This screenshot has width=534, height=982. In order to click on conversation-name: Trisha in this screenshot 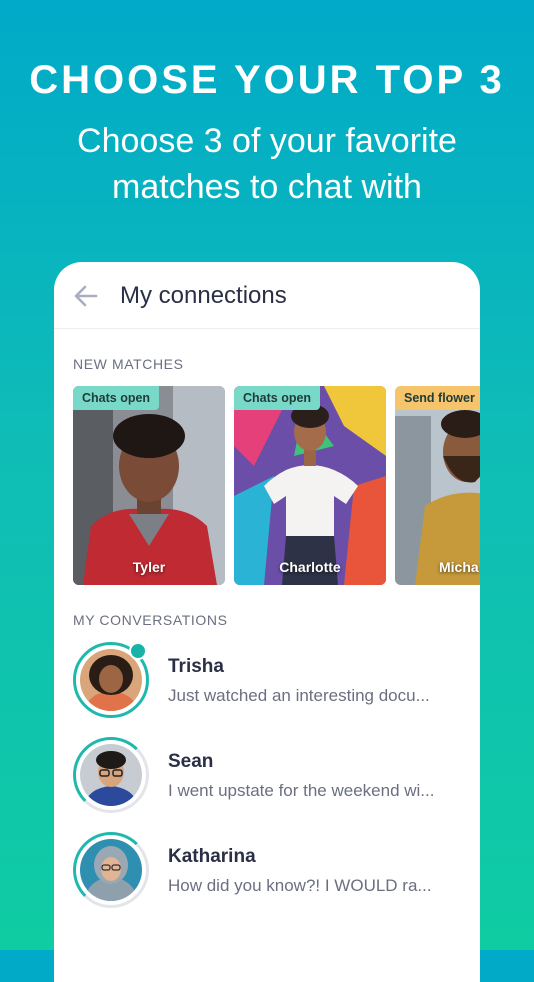, I will do `click(196, 666)`.